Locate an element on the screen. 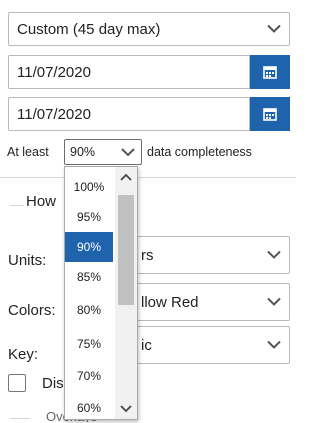 Image resolution: width=320 pixels, height=423 pixels. display-checkbox is located at coordinates (17, 383).